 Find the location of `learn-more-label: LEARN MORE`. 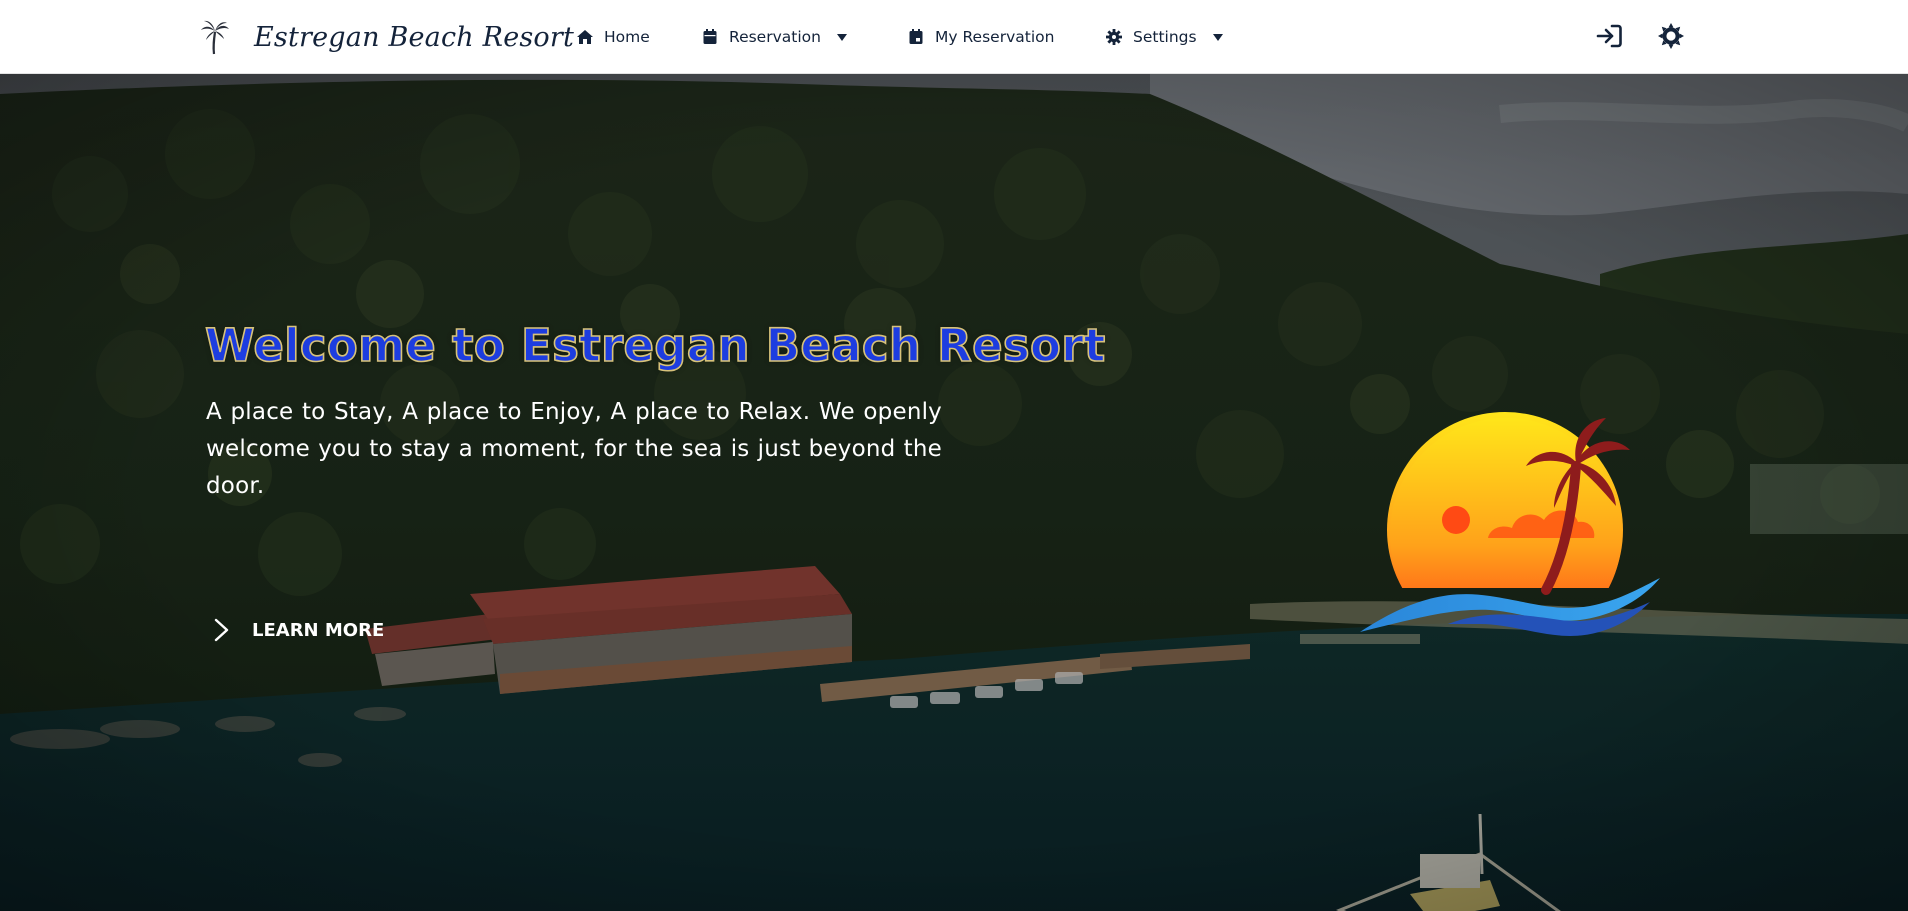

learn-more-label: LEARN MORE is located at coordinates (318, 630).